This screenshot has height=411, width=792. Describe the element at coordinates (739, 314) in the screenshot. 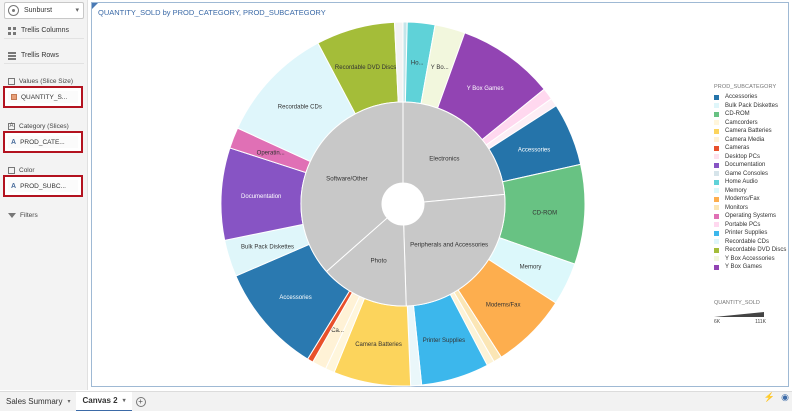

I see `size-legend-wedge` at that location.